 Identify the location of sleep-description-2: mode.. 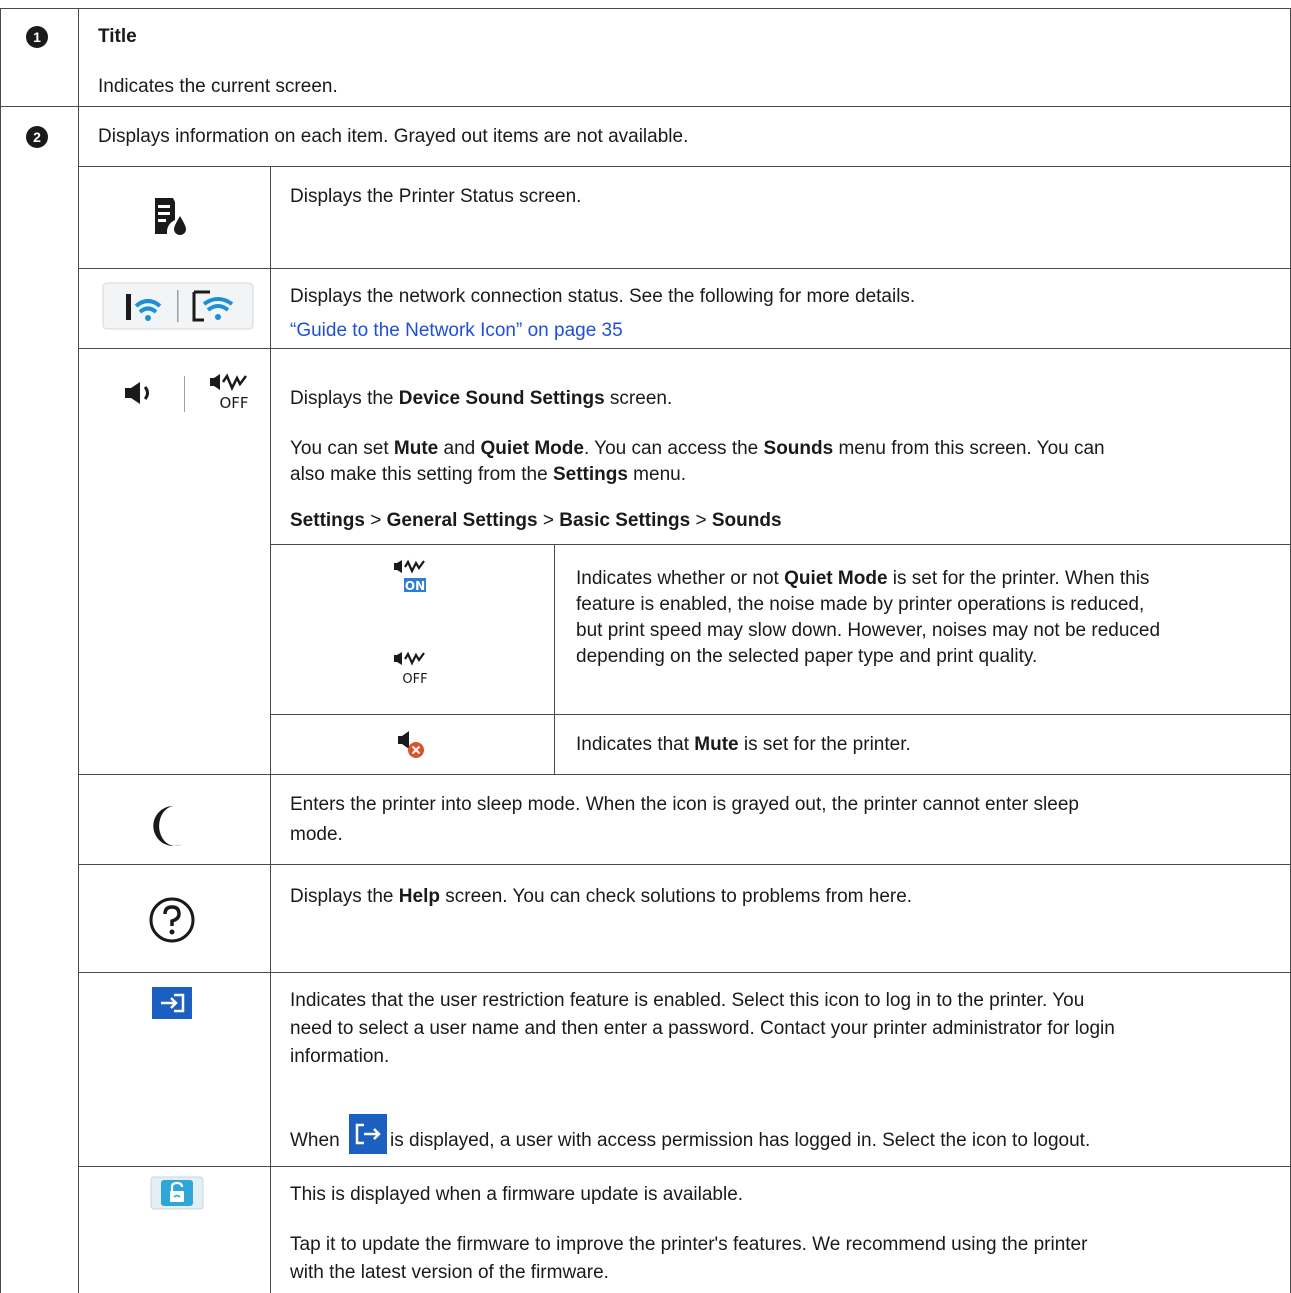
(316, 834).